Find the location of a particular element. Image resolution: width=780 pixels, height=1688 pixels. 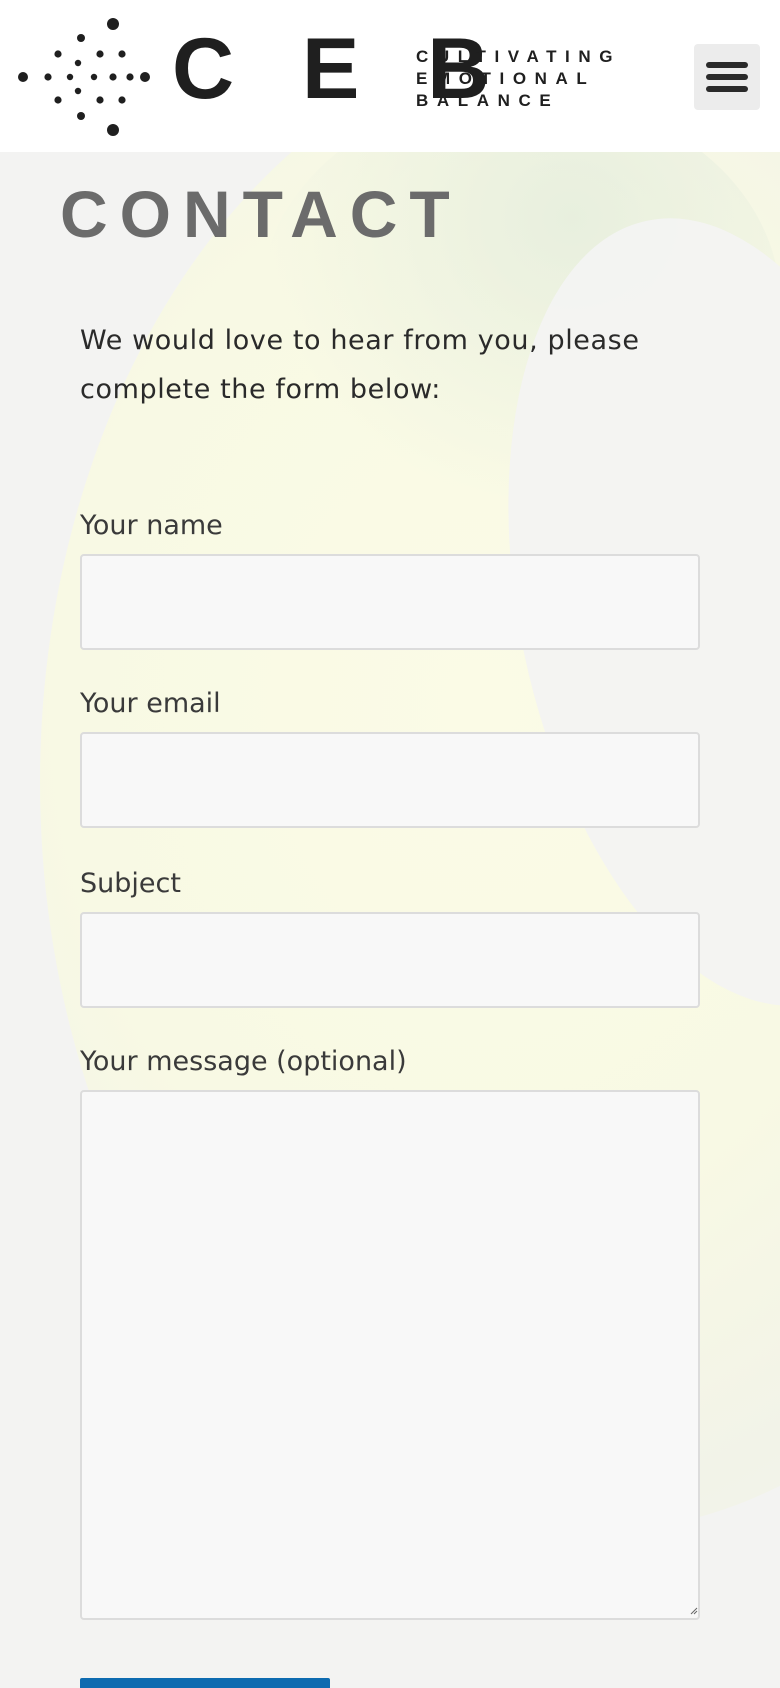

logo-dots-icon is located at coordinates (84, 77).